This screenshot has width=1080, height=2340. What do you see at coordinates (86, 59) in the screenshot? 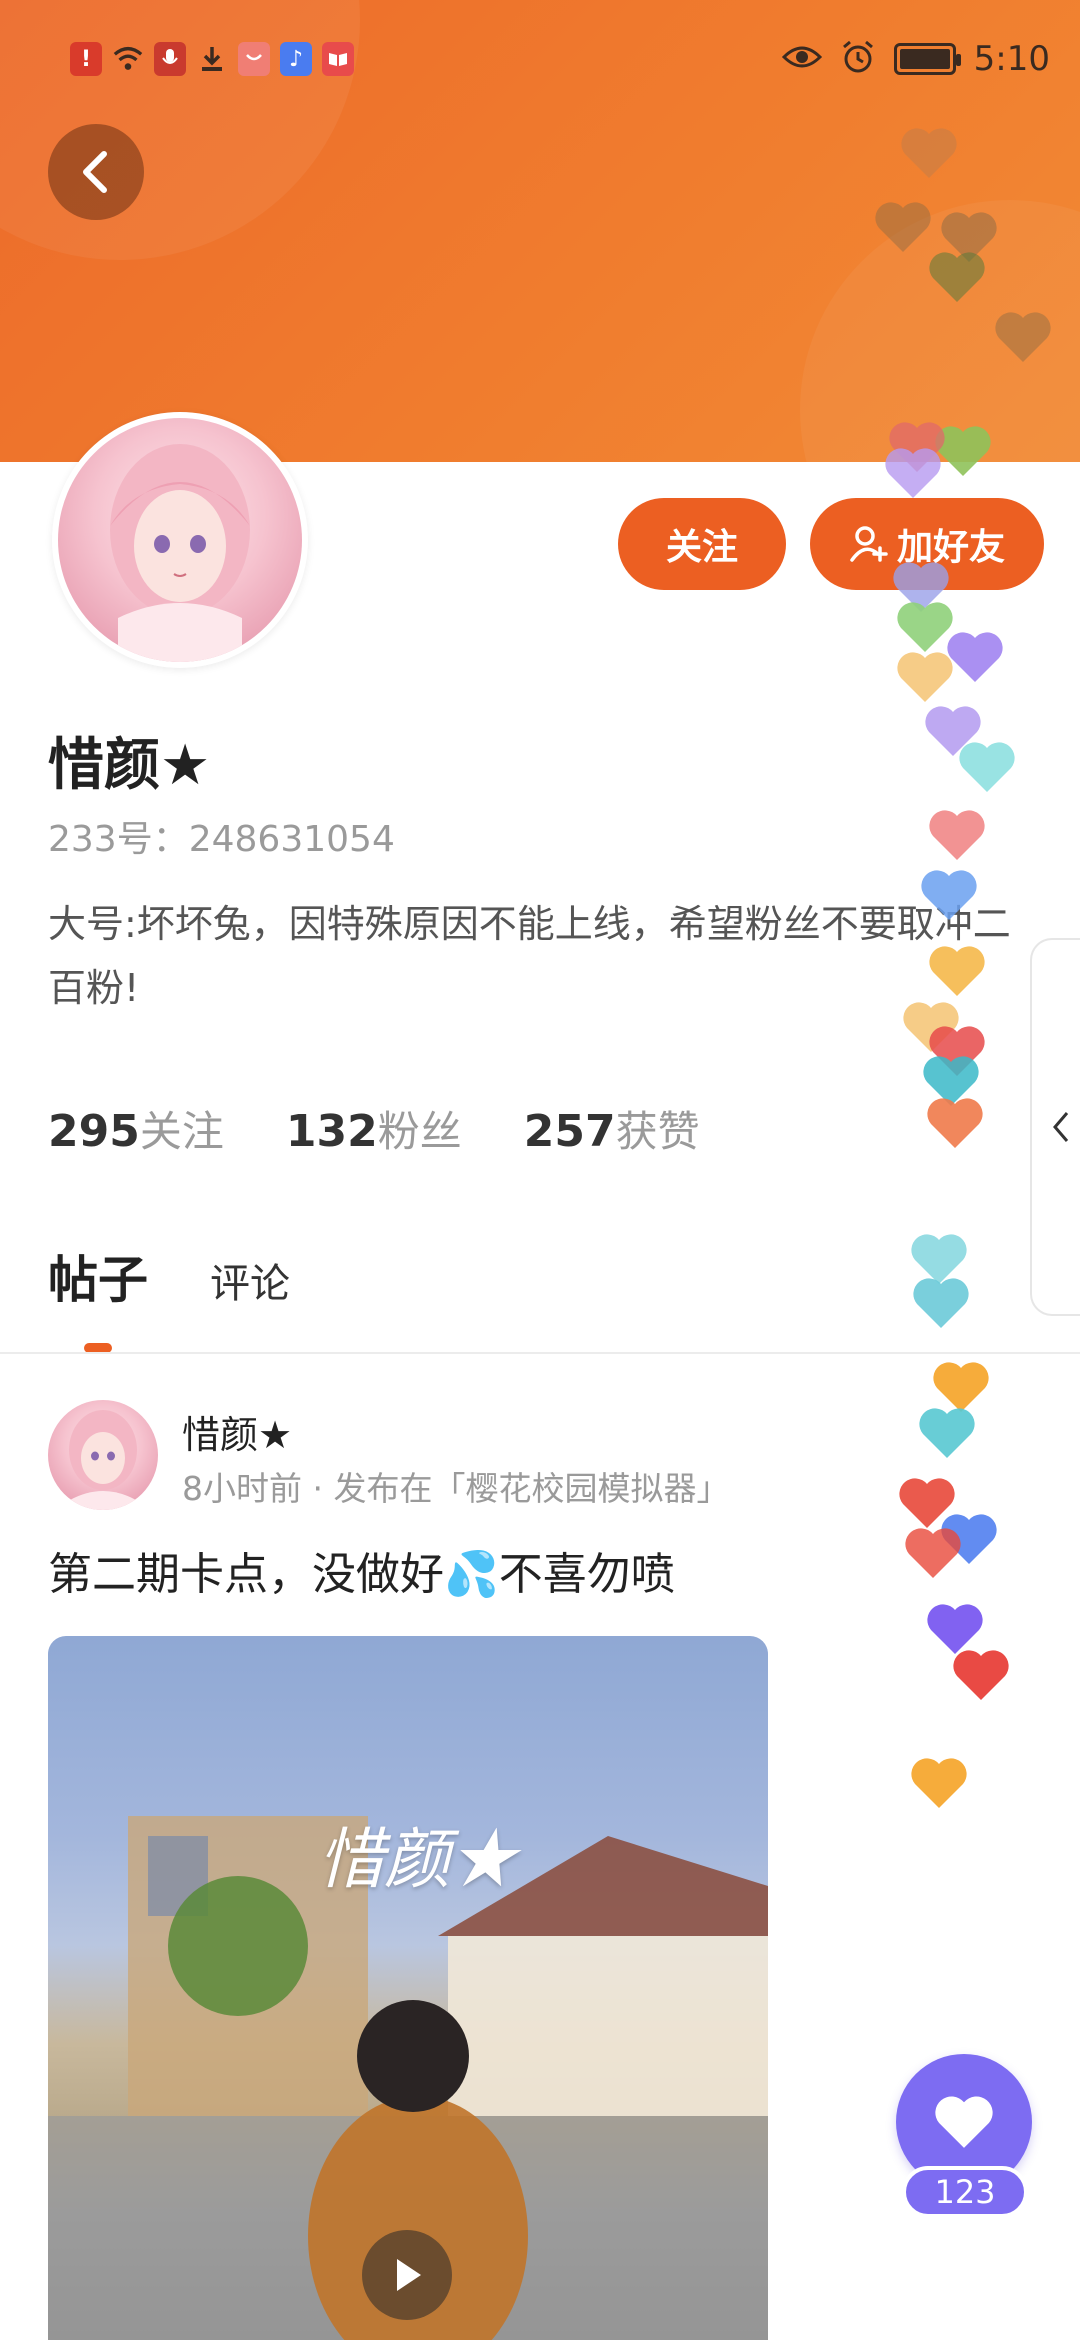
I see `alert-icon: !` at bounding box center [86, 59].